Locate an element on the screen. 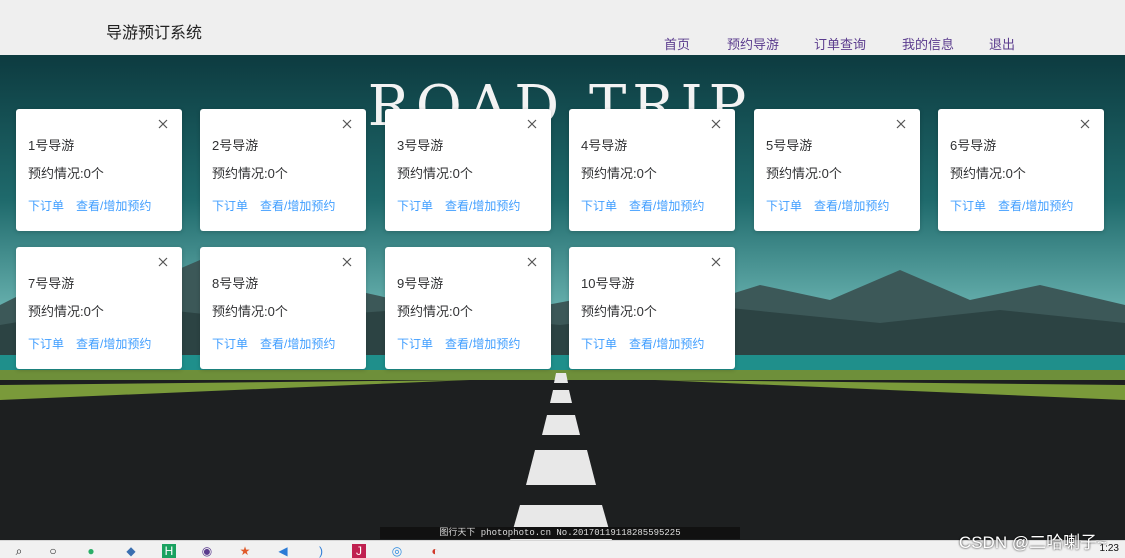 This screenshot has height=558, width=1125. guide-card: 7号导游 预约情况:0个 下订单 查看/增加预约 is located at coordinates (99, 308).